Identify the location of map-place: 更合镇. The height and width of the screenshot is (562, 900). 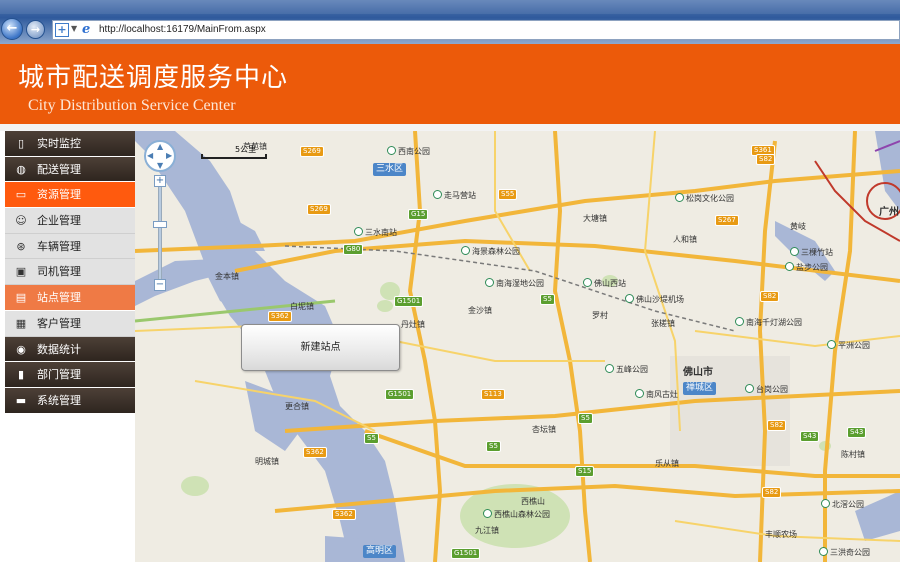
(297, 406).